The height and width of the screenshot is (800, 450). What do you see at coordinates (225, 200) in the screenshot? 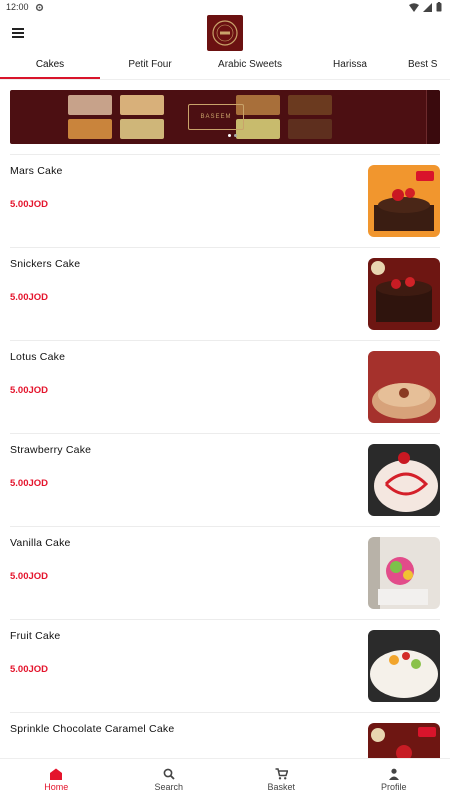
I see `list-item: Mars Cake 5.00JOD` at bounding box center [225, 200].